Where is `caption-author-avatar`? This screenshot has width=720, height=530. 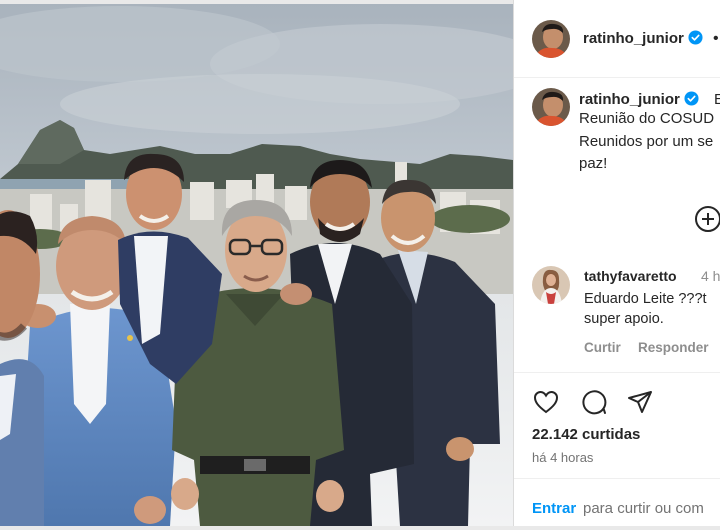
caption-author-avatar is located at coordinates (551, 107).